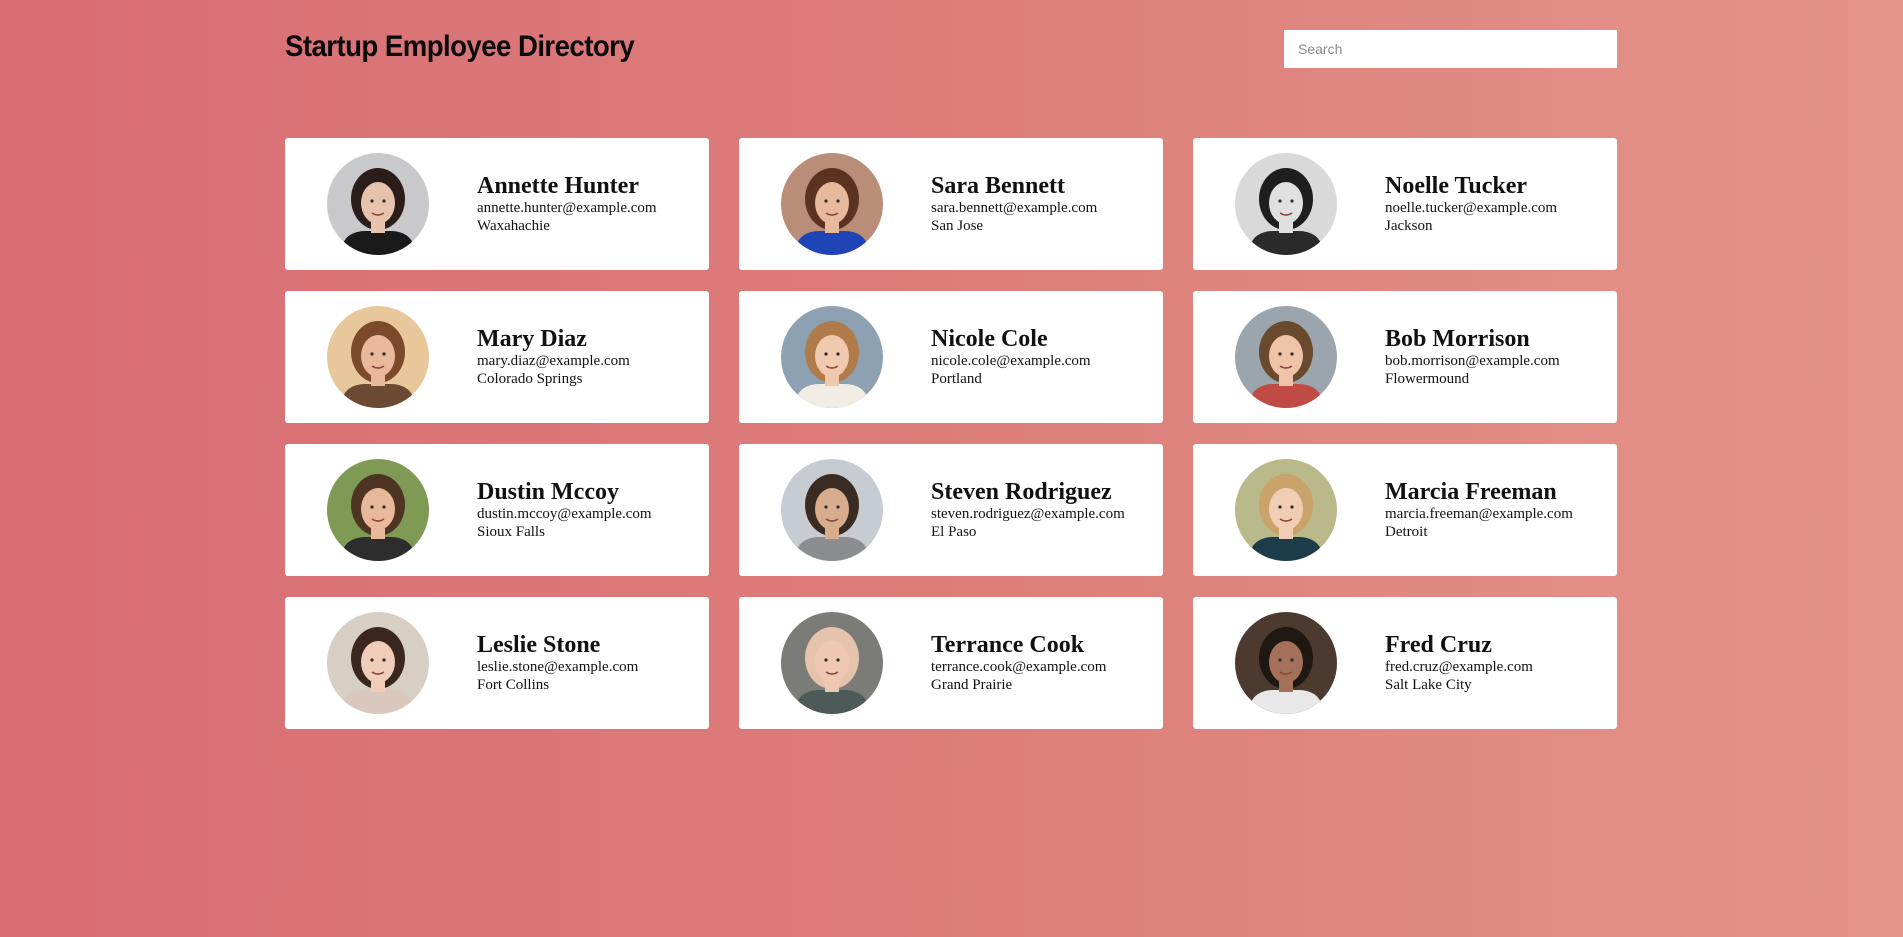  Describe the element at coordinates (1019, 667) in the screenshot. I see `employee-email: terrance.cook@example.com` at that location.